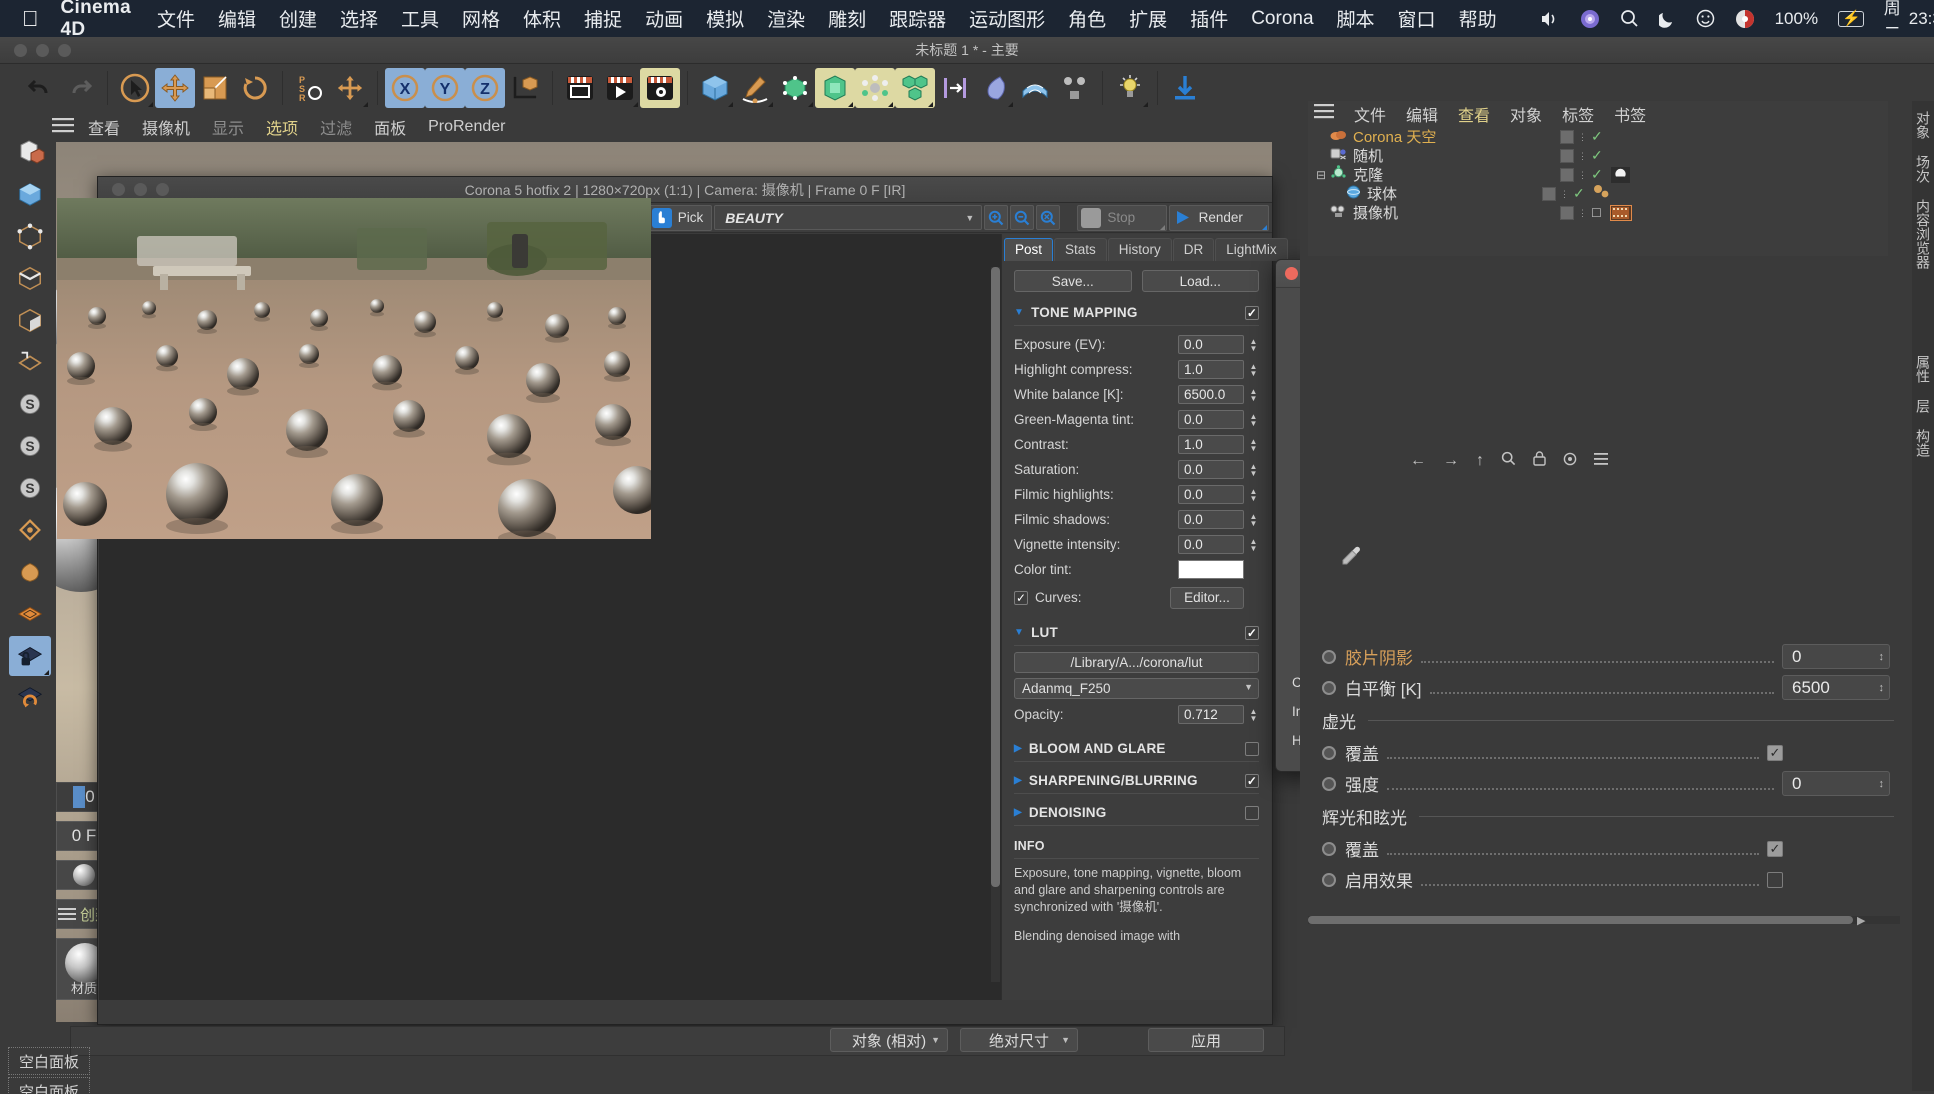 This screenshot has width=1934, height=1094. Describe the element at coordinates (1775, 879) in the screenshot. I see `attr-checkbox-enable-effect` at that location.